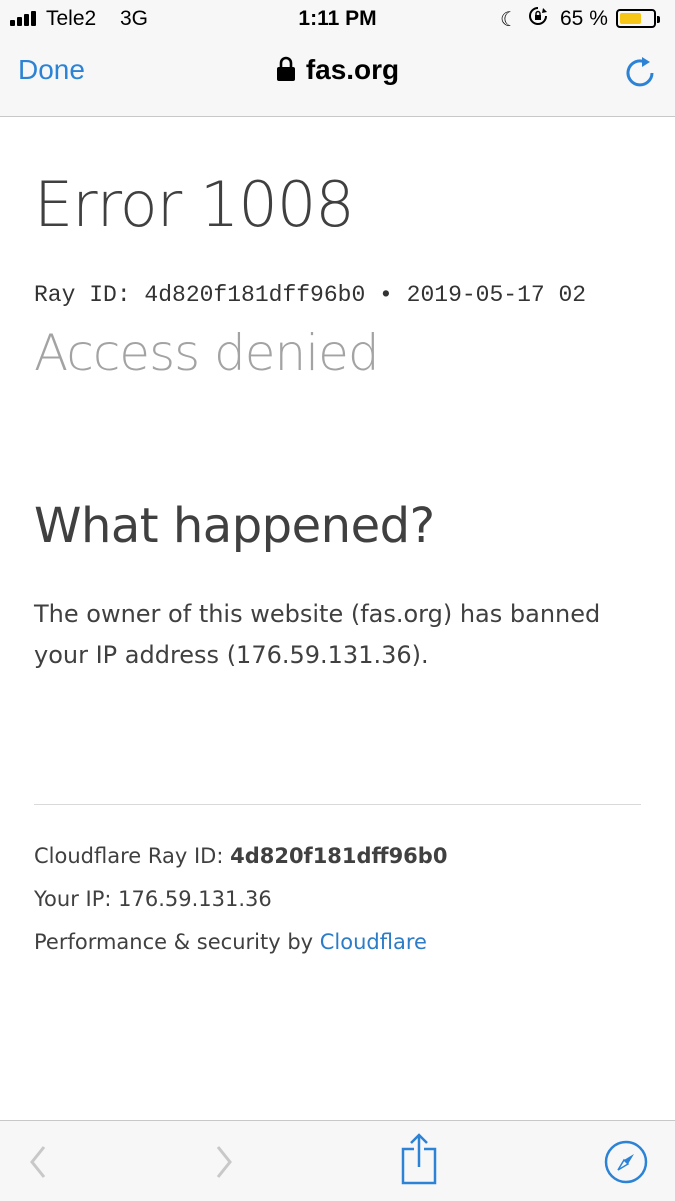 This screenshot has height=1201, width=675. I want to click on footer-perf-label: Performance & security by, so click(177, 942).